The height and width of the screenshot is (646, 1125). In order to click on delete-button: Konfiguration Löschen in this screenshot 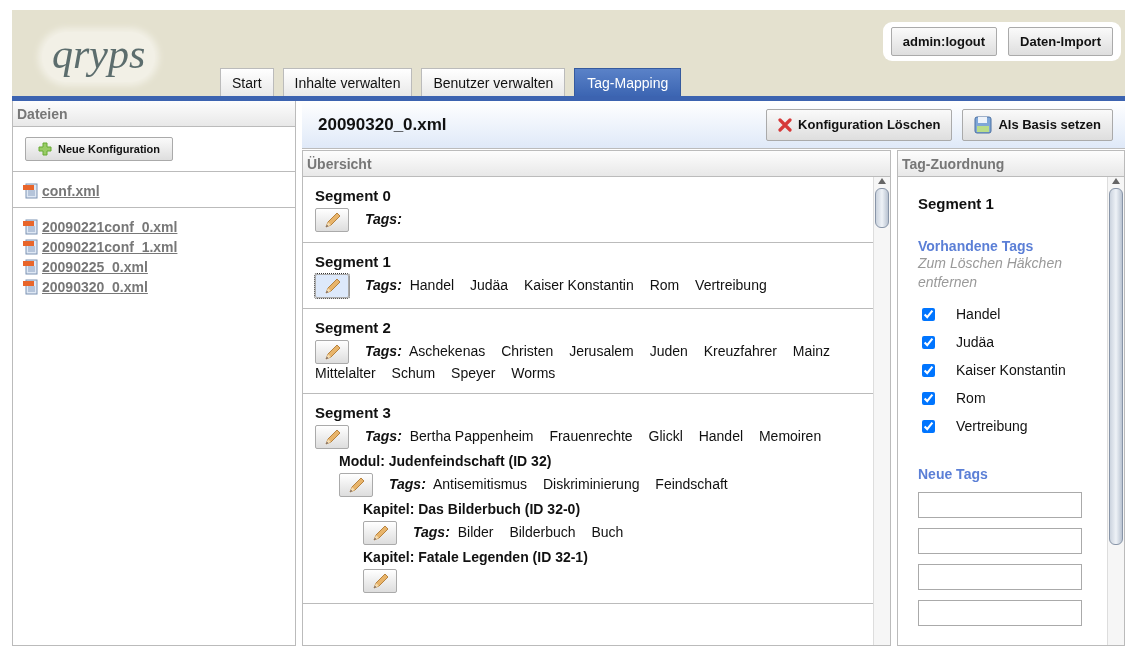, I will do `click(859, 124)`.